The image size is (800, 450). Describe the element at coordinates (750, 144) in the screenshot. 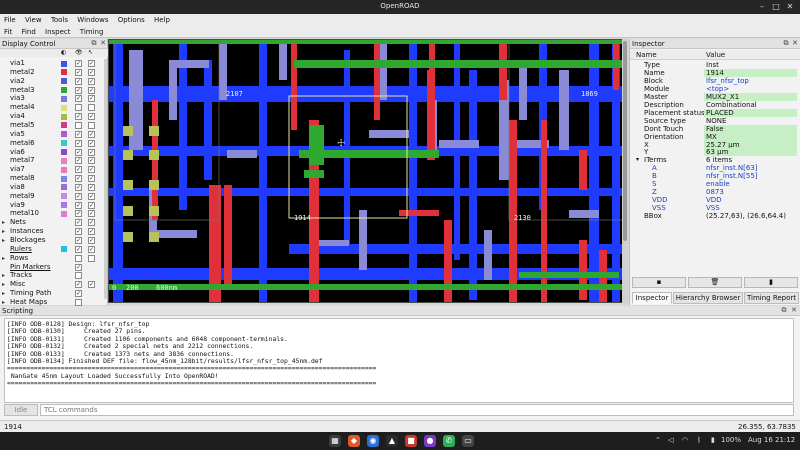

I see `property-value: 25.27 μm` at that location.